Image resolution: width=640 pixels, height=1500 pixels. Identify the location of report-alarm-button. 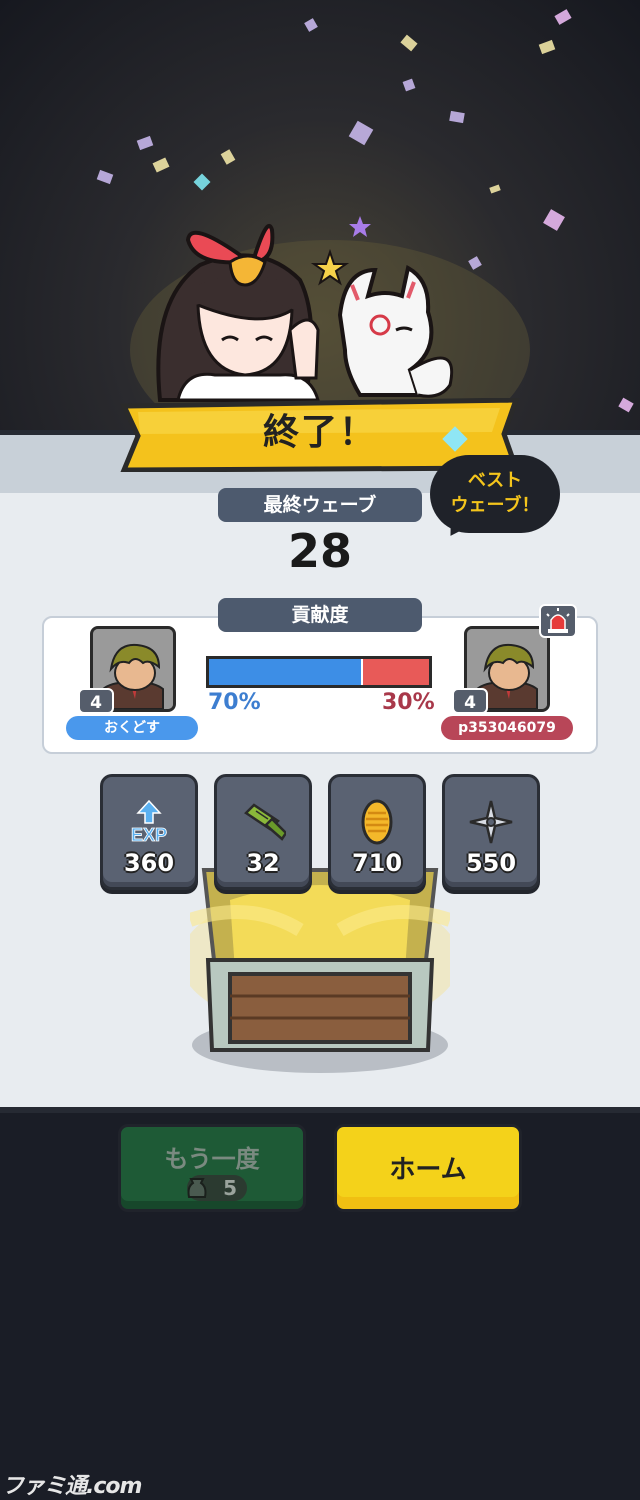
(558, 621).